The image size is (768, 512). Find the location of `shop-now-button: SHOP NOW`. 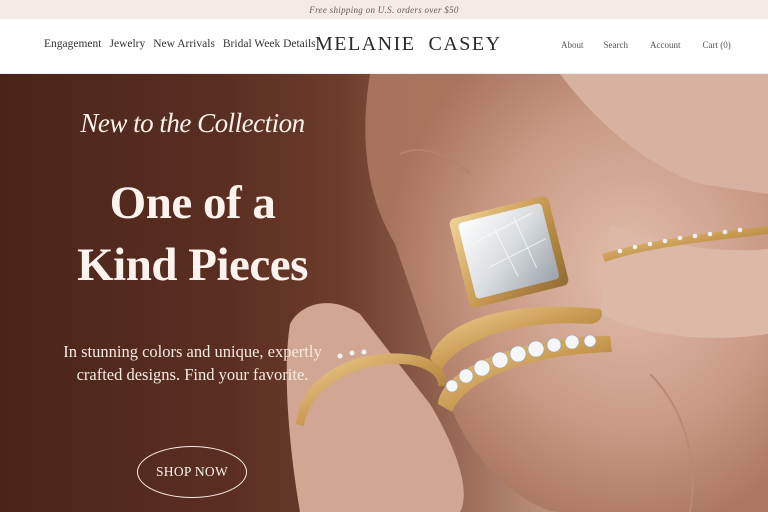

shop-now-button: SHOP NOW is located at coordinates (192, 472).